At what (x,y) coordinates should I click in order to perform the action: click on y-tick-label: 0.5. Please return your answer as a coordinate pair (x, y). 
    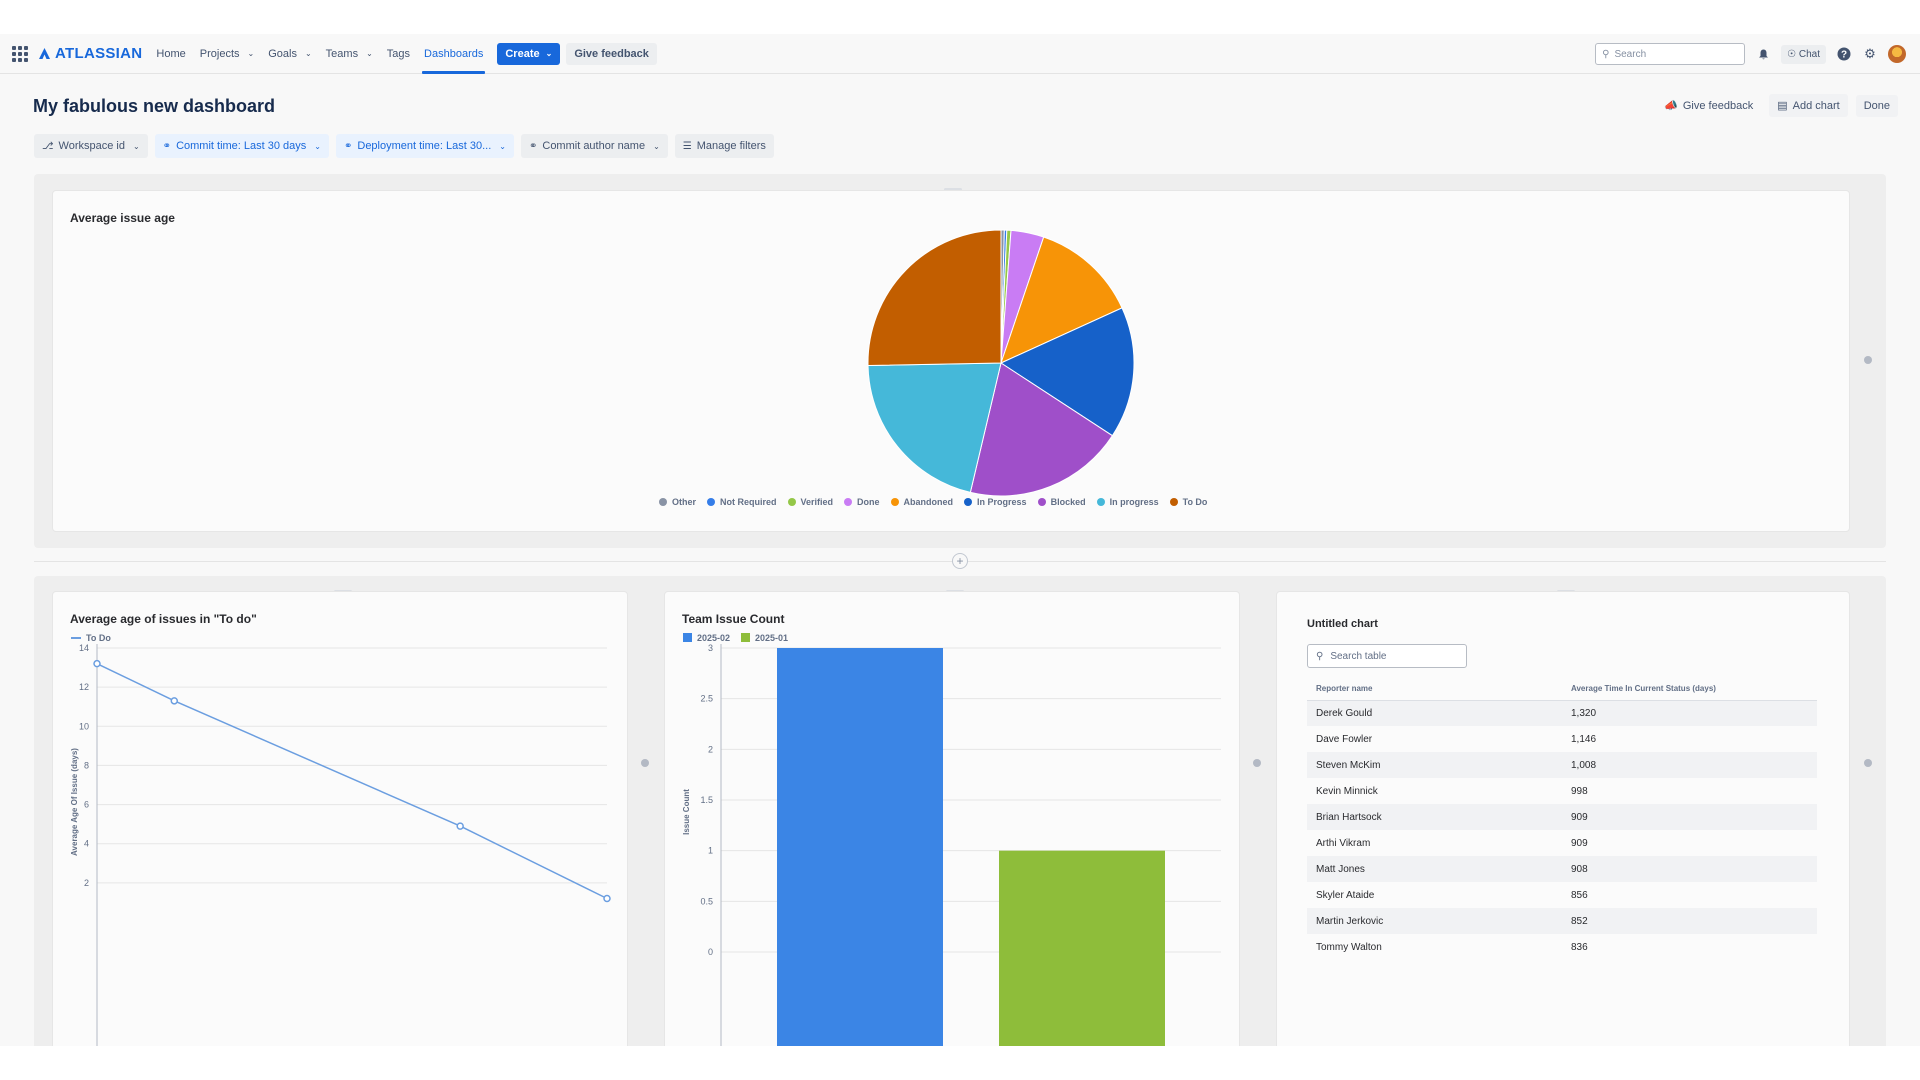
    Looking at the image, I should click on (706, 901).